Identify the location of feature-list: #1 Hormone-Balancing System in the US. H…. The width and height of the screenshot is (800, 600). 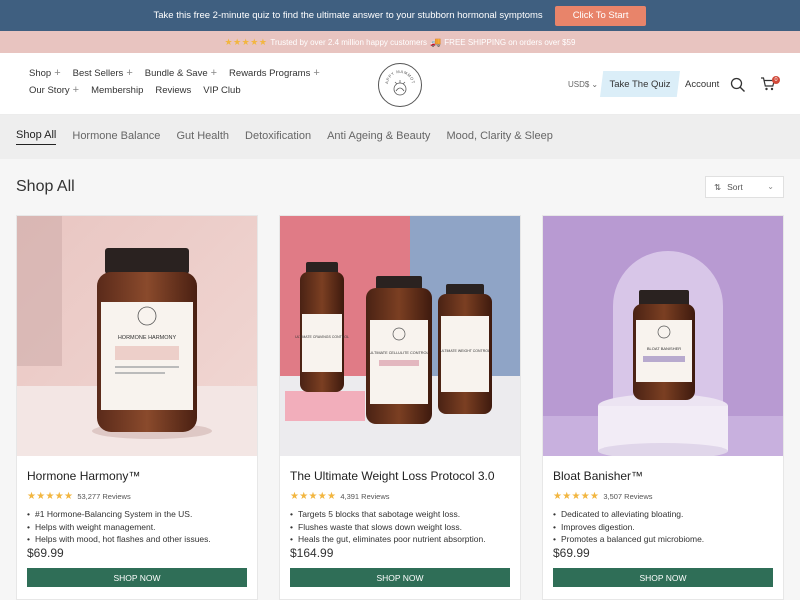
(138, 527).